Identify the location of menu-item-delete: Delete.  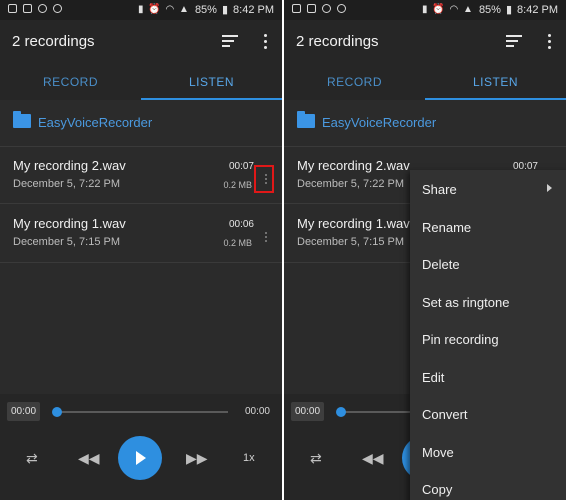
(441, 264).